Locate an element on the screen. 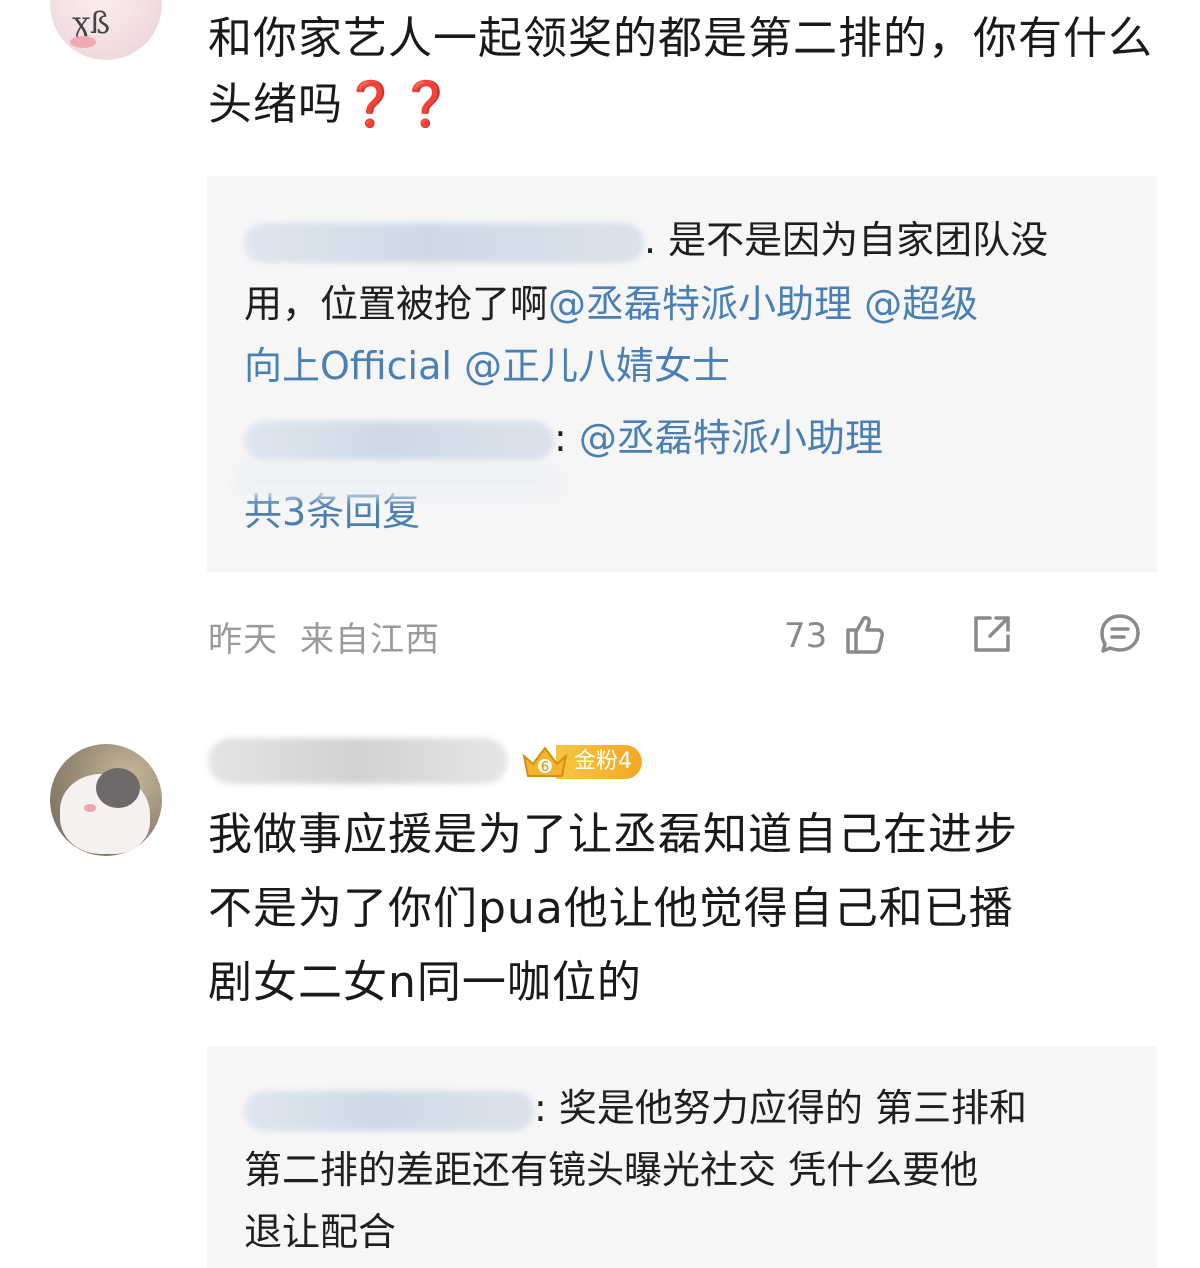 The height and width of the screenshot is (1268, 1200). reply-item-continued: 向上Official @正儿八婧女士 is located at coordinates (684, 366).